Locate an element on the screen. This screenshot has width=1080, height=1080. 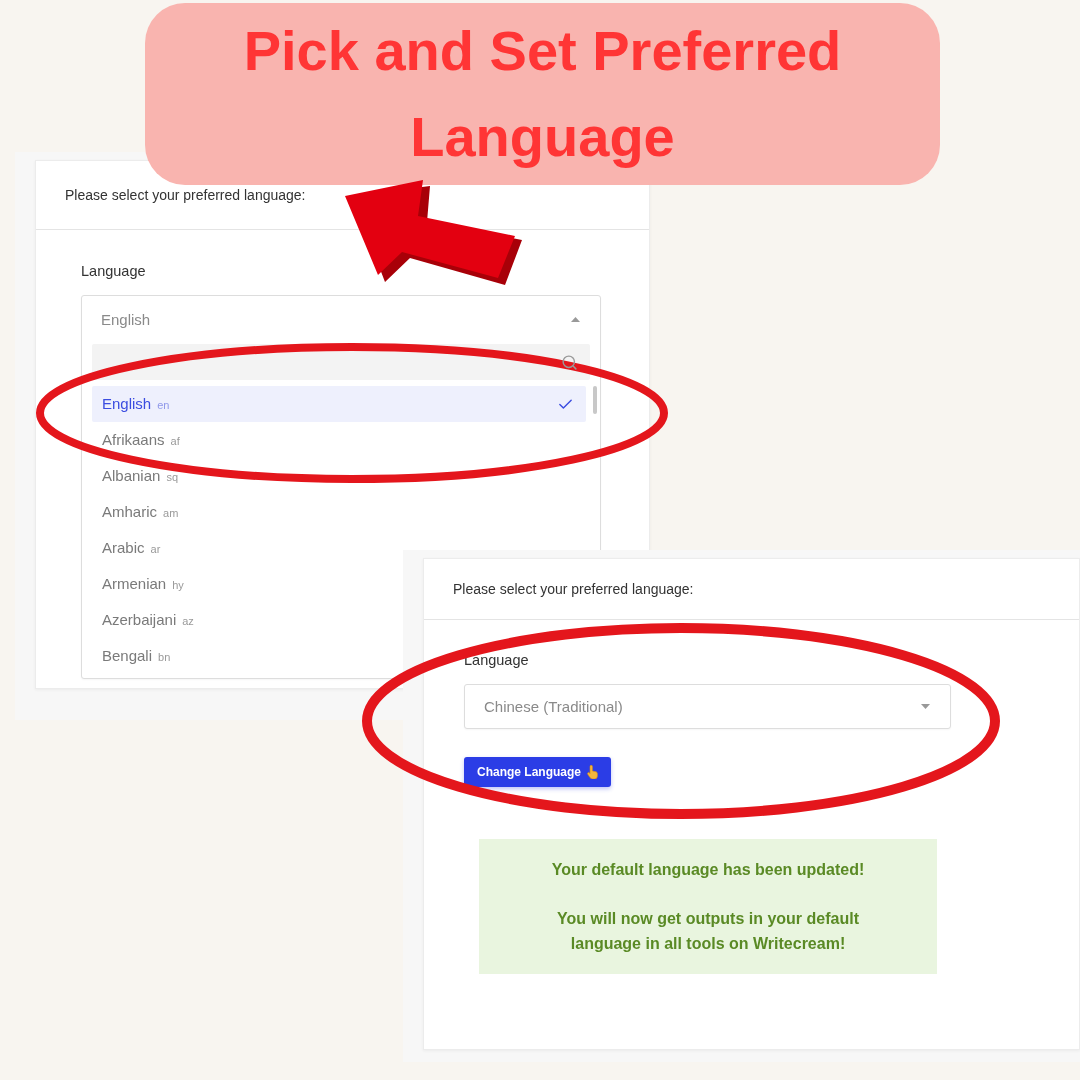
search-icon is located at coordinates (569, 362).